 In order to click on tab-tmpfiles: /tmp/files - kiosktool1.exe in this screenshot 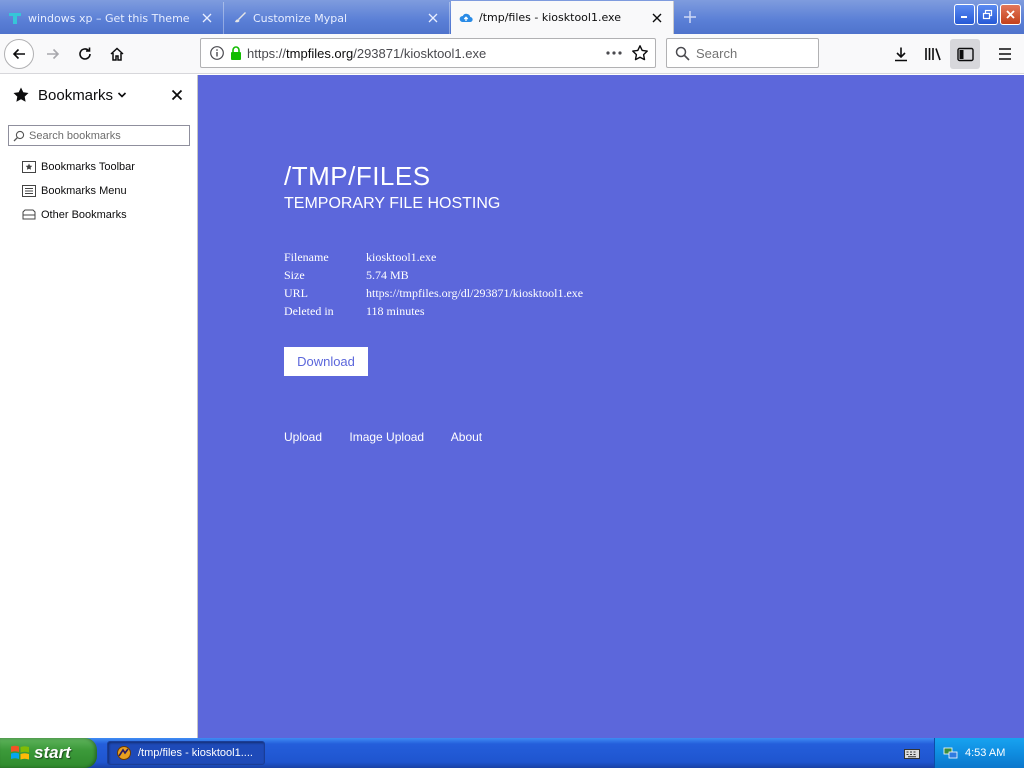, I will do `click(562, 17)`.